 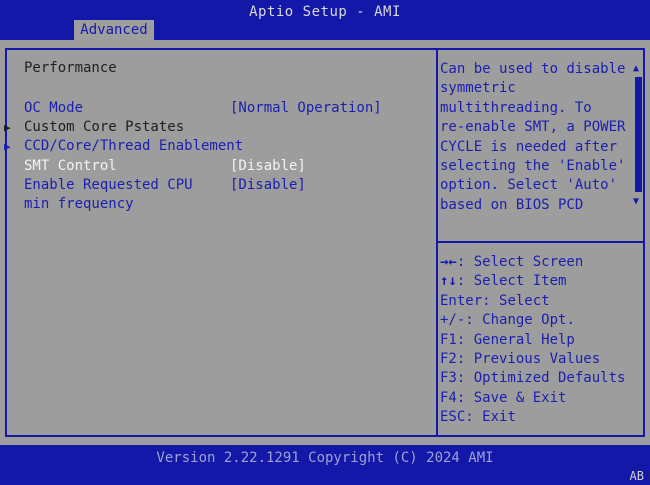 I want to click on key-name: F3, so click(x=448, y=378).